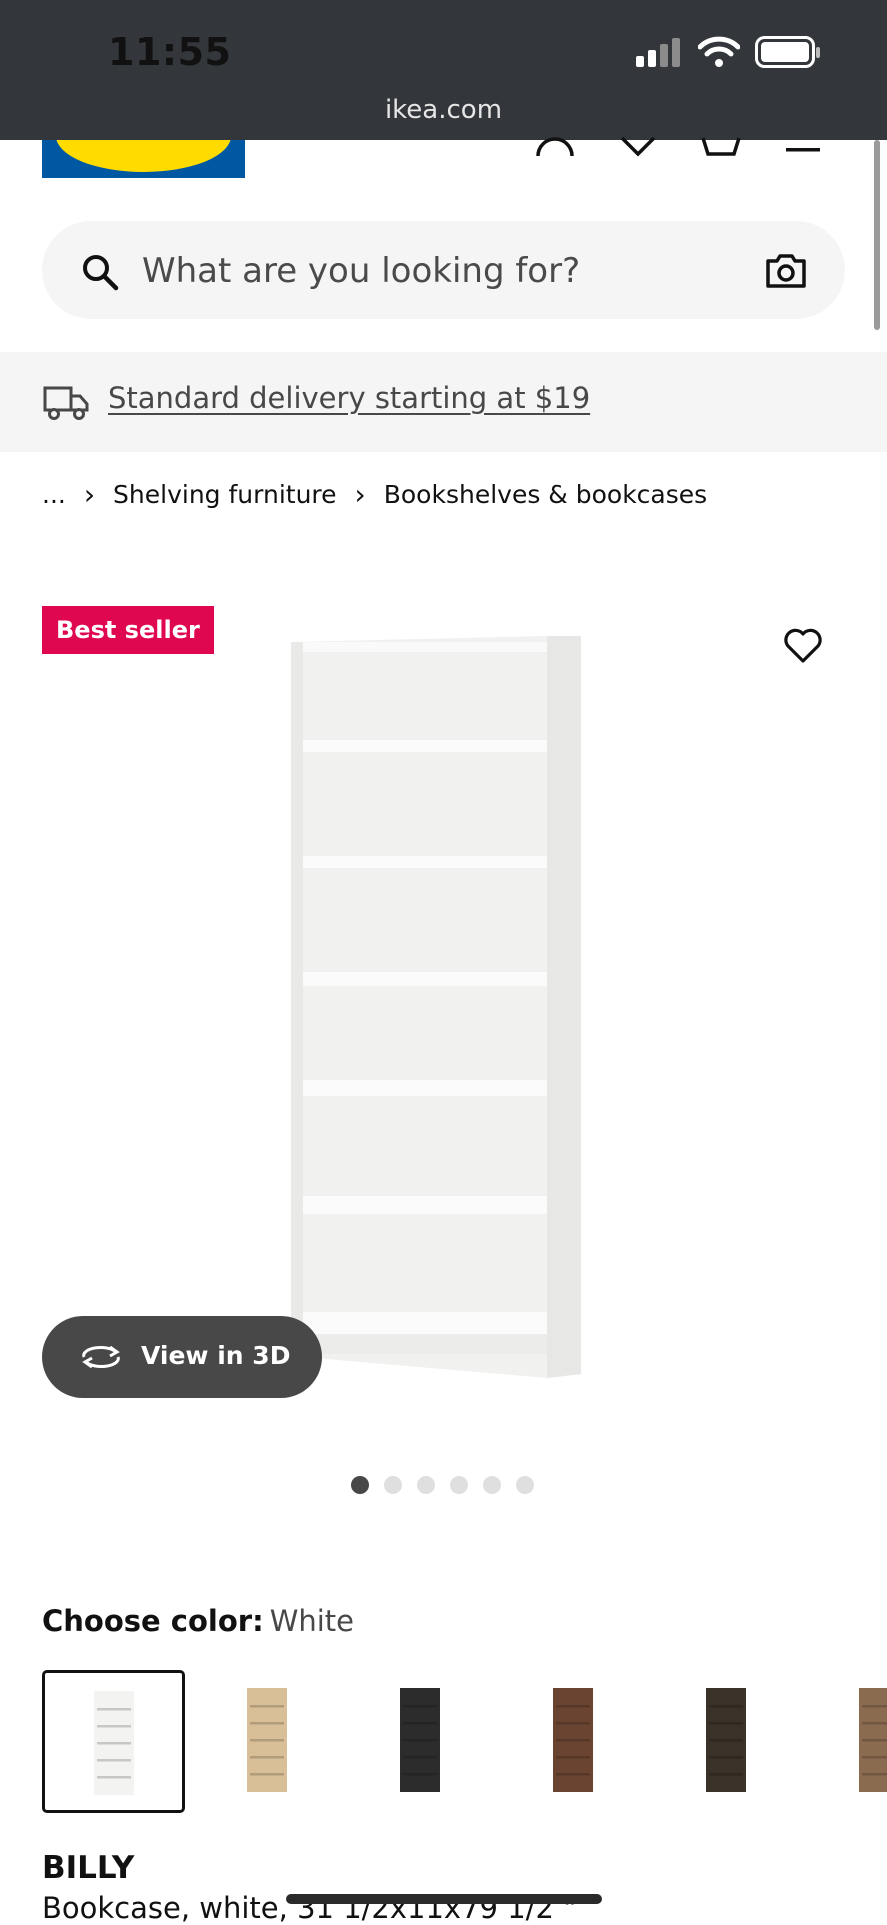 The height and width of the screenshot is (1925, 887). I want to click on account-icon, so click(555, 144).